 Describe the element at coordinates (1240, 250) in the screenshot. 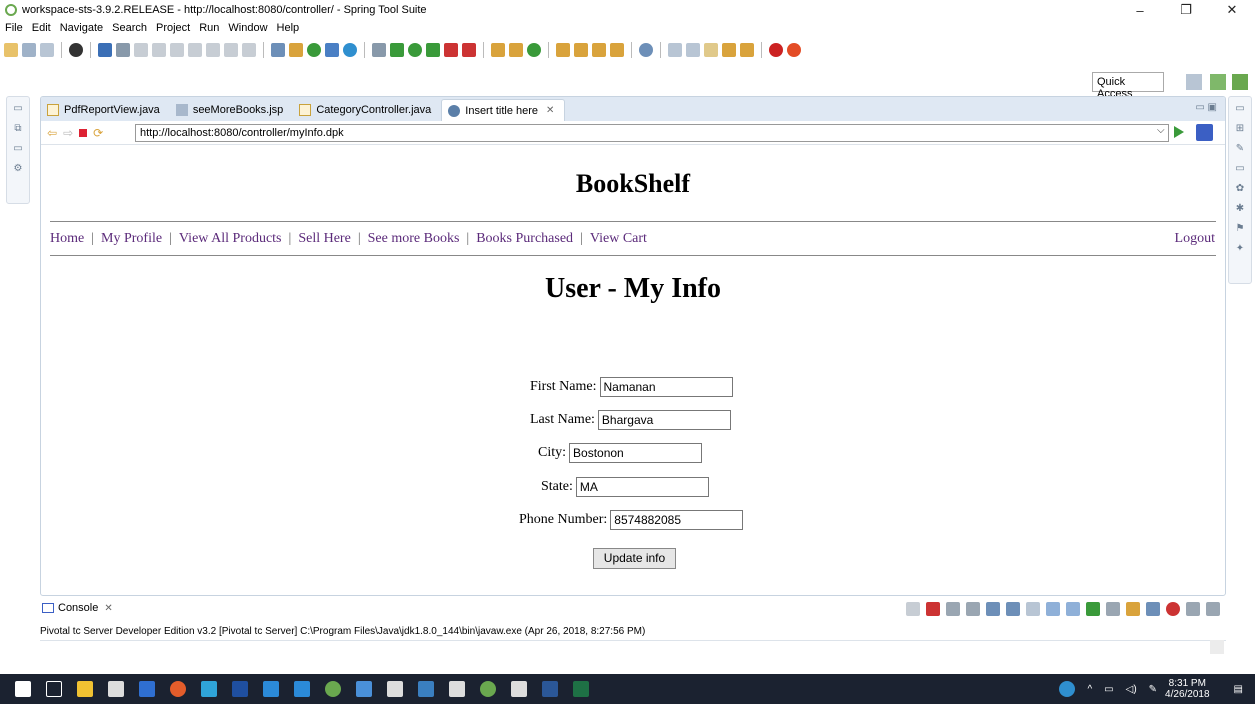

I see `debug-view-icon: ✦` at that location.